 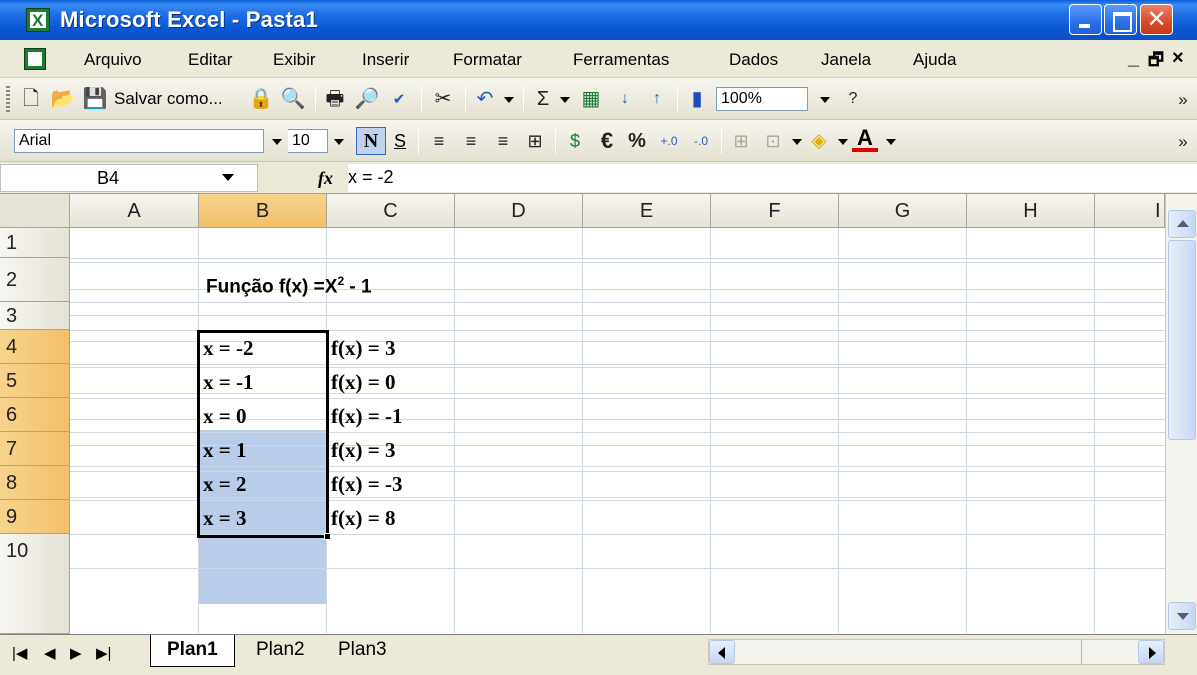 What do you see at coordinates (503, 141) in the screenshot?
I see `align-right-icon: ≡` at bounding box center [503, 141].